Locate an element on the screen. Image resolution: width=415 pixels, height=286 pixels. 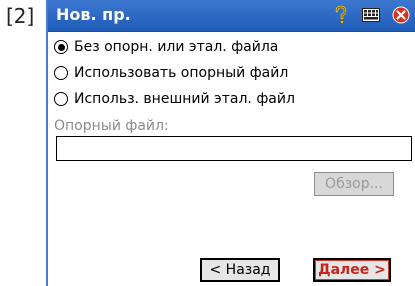
title-bar-icons is located at coordinates (371, 15).